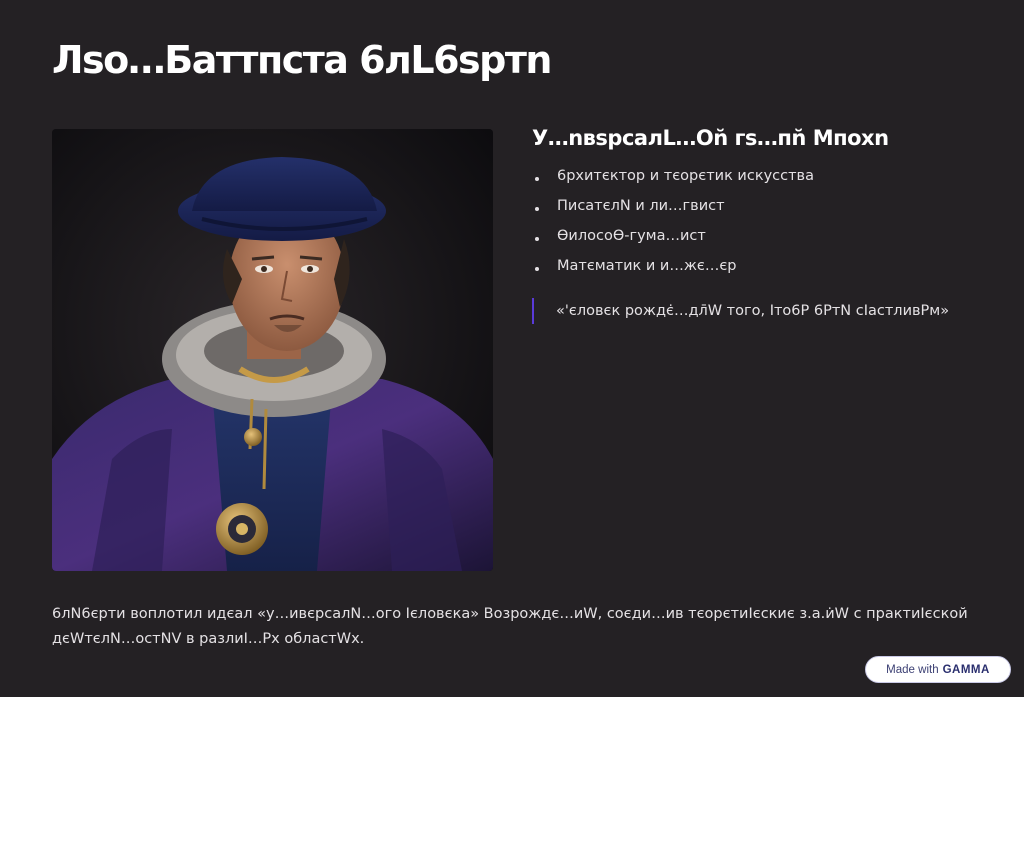 The width and height of the screenshot is (1024, 860). I want to click on slide-title: Лsо…Баттпста 6лL6sртn, so click(302, 60).